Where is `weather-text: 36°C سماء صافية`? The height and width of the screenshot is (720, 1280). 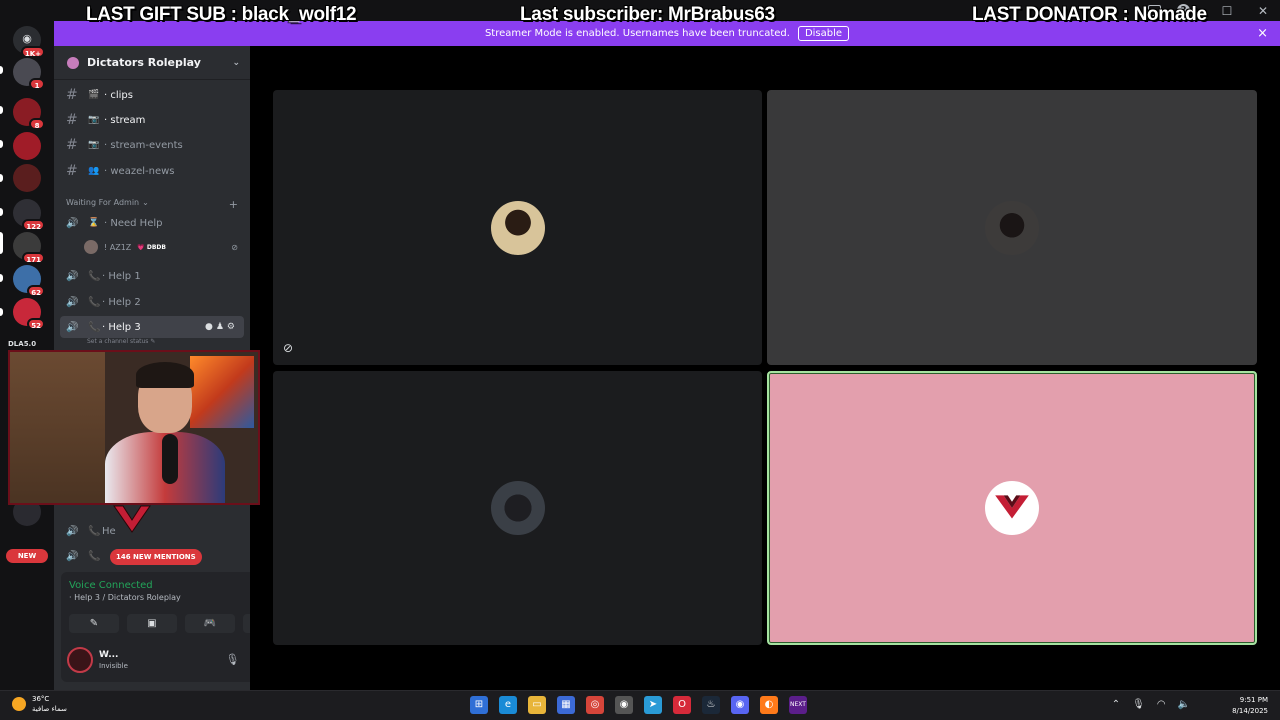 weather-text: 36°C سماء صافية is located at coordinates (49, 704).